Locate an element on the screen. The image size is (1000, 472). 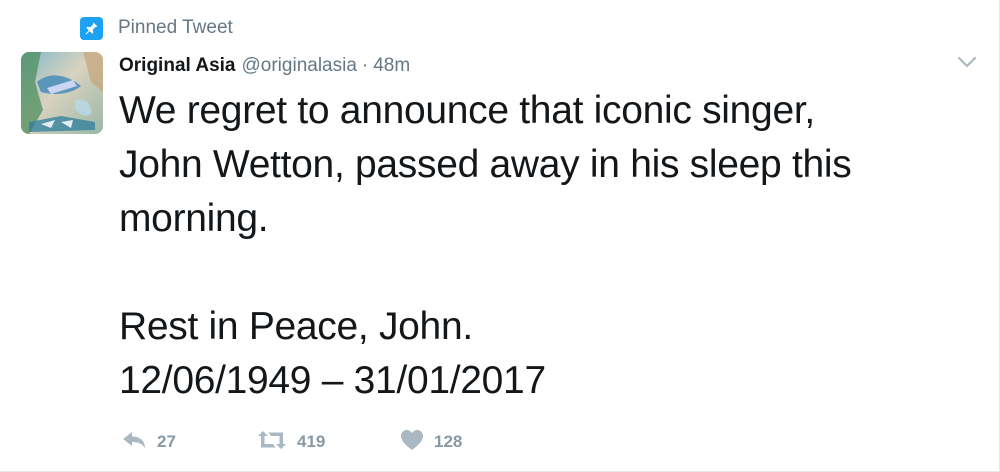
tweet-actions: 27 419 128 is located at coordinates (291, 442).